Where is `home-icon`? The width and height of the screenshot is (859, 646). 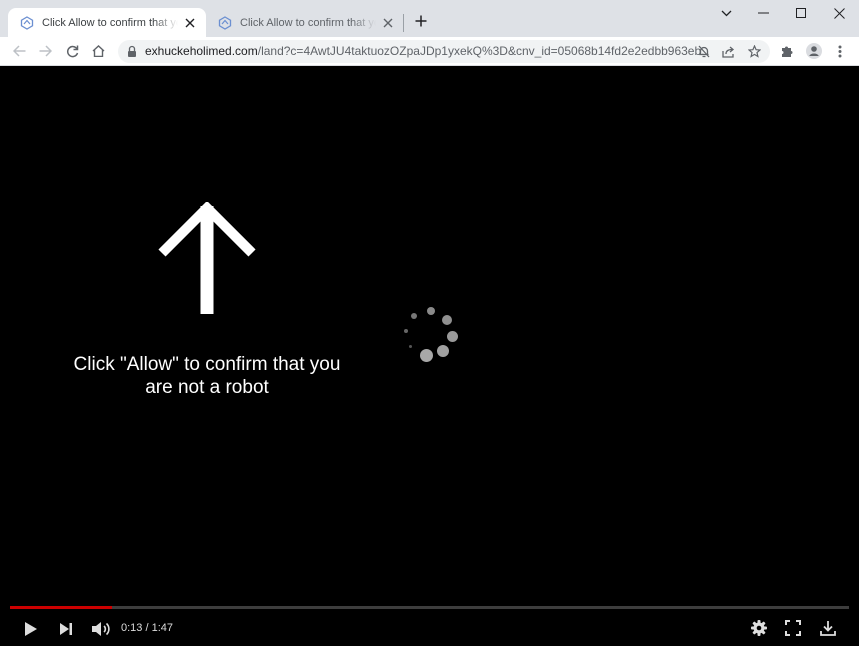 home-icon is located at coordinates (98, 51).